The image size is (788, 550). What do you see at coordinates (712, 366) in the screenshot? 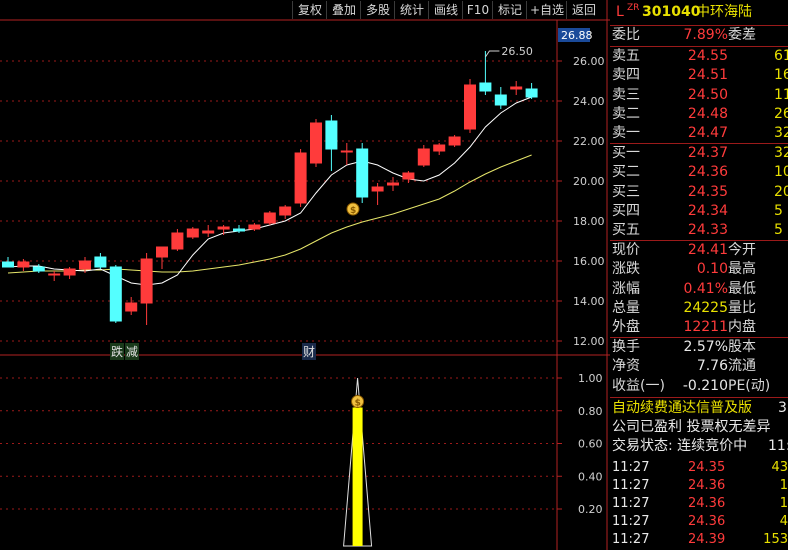
I see `fund-1-value: 7.76` at bounding box center [712, 366].